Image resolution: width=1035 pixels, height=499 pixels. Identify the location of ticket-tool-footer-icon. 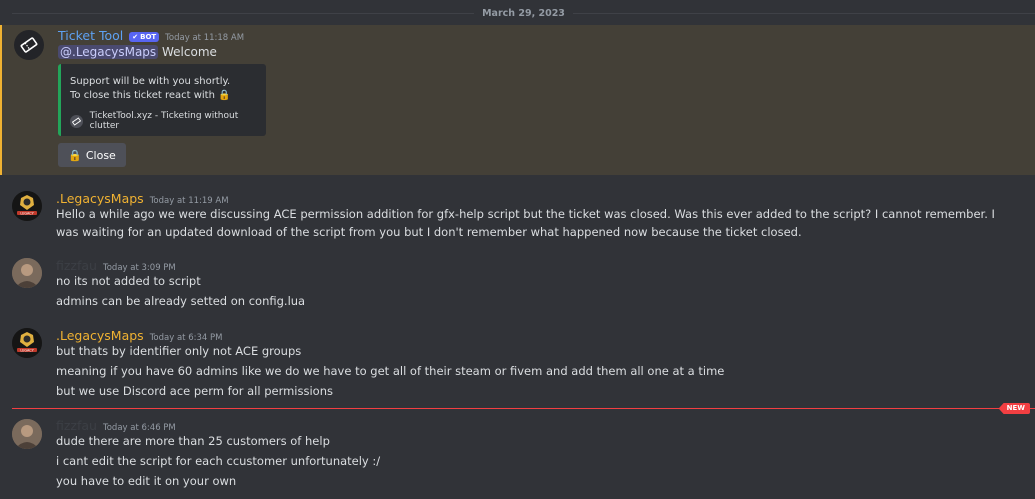
(76, 121).